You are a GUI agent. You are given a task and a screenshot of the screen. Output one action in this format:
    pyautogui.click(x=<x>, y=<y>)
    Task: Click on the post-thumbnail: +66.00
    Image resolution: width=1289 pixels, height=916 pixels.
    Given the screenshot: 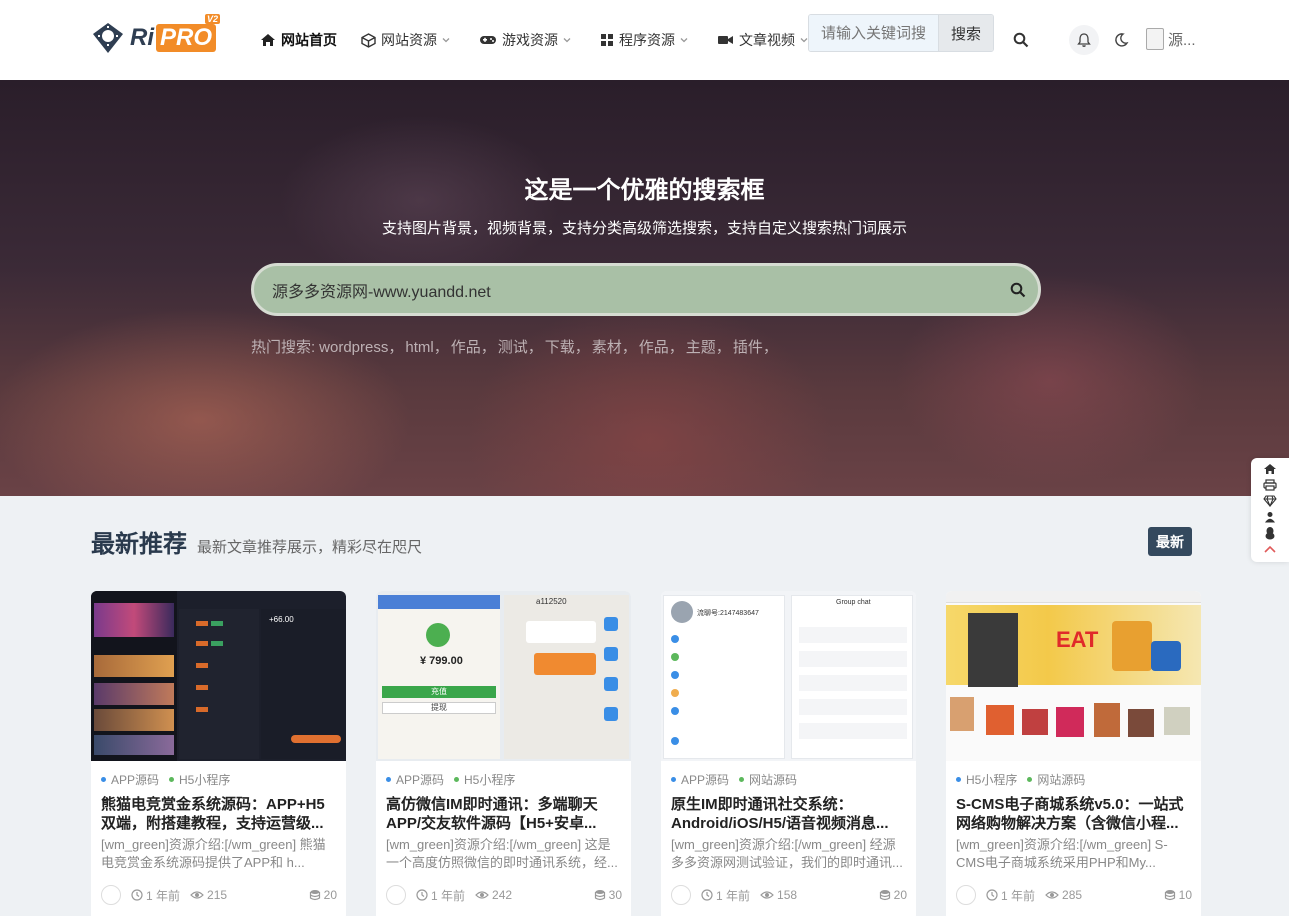 What is the action you would take?
    pyautogui.click(x=218, y=676)
    